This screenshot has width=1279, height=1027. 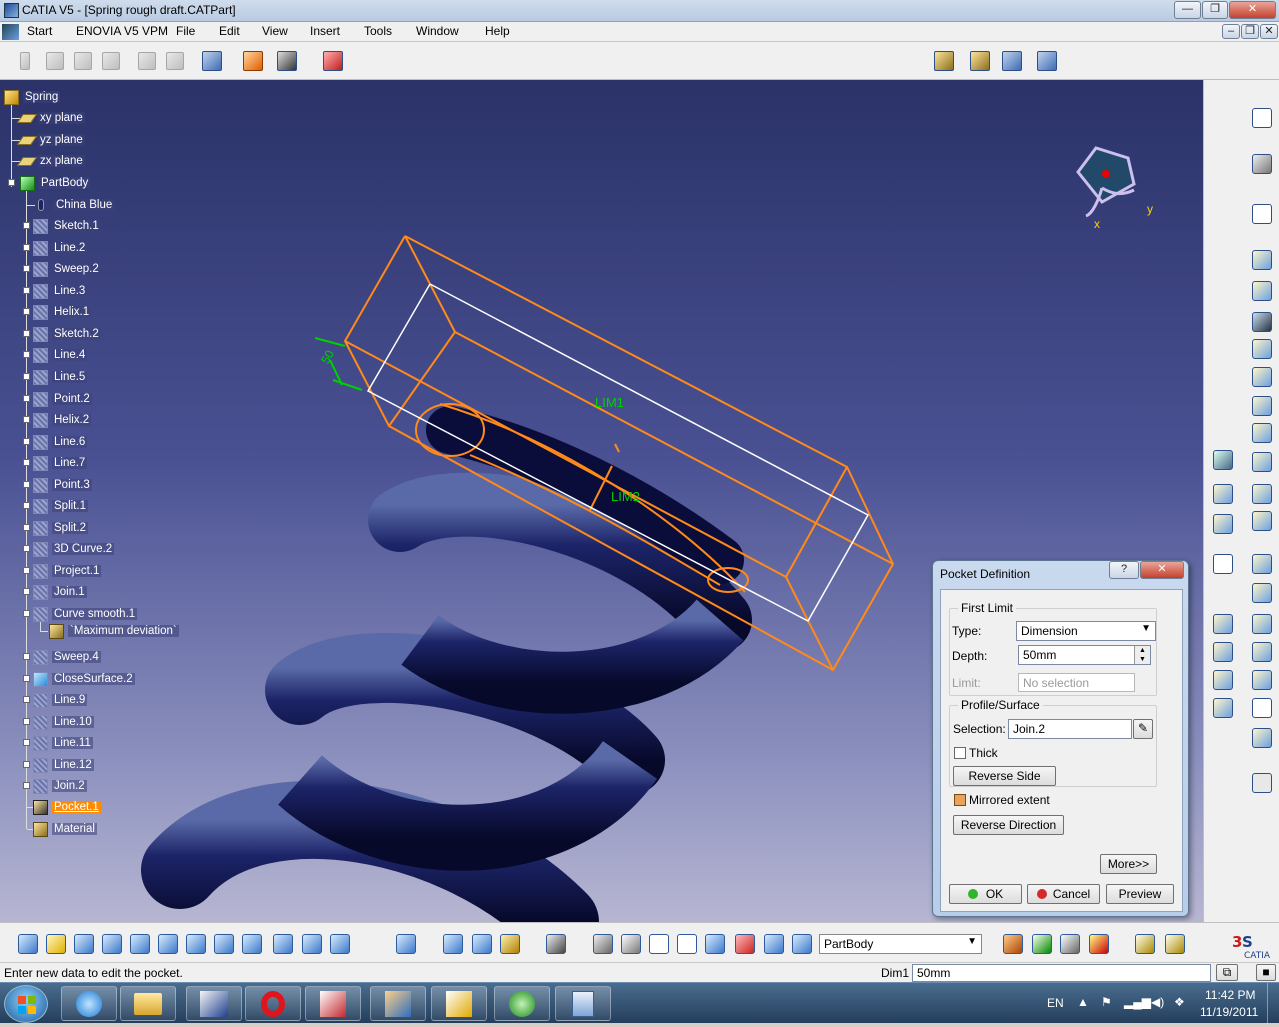 What do you see at coordinates (1262, 593) in the screenshot?
I see `thickness-icon` at bounding box center [1262, 593].